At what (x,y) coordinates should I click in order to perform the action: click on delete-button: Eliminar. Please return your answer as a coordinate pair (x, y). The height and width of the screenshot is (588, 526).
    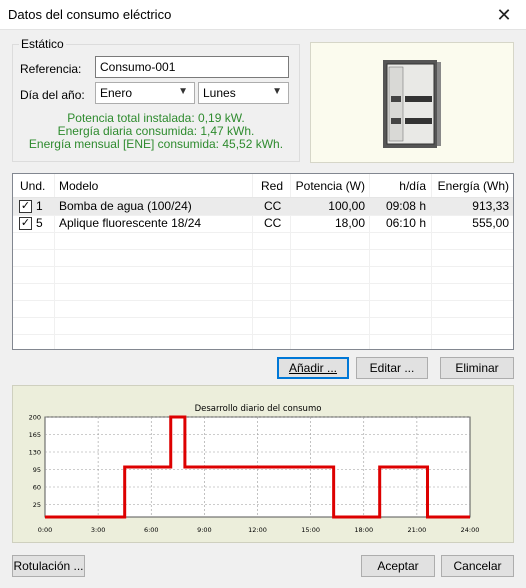
    Looking at the image, I should click on (477, 368).